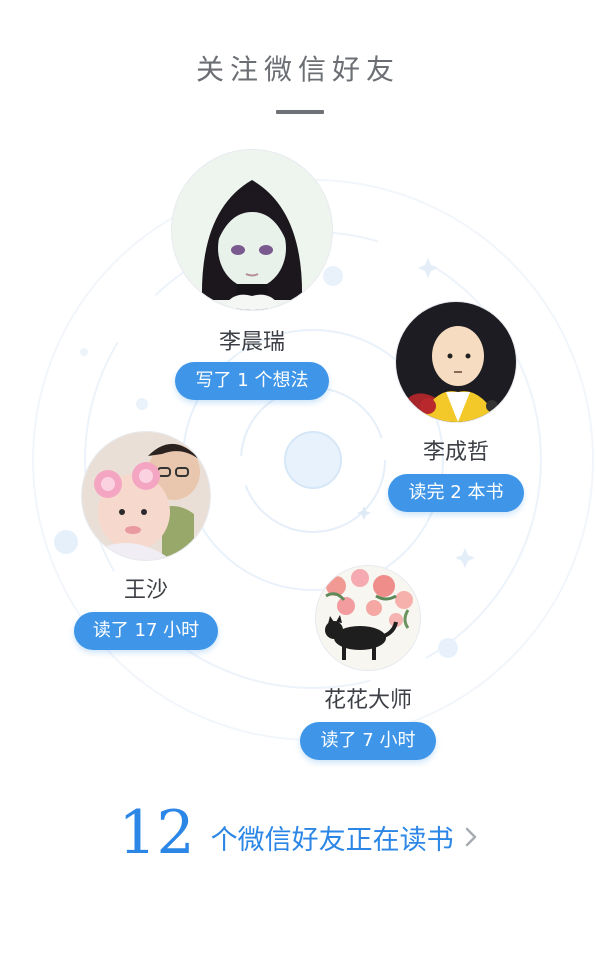 The image size is (596, 971). I want to click on friend-badge-2: 读完 2 本书, so click(456, 493).